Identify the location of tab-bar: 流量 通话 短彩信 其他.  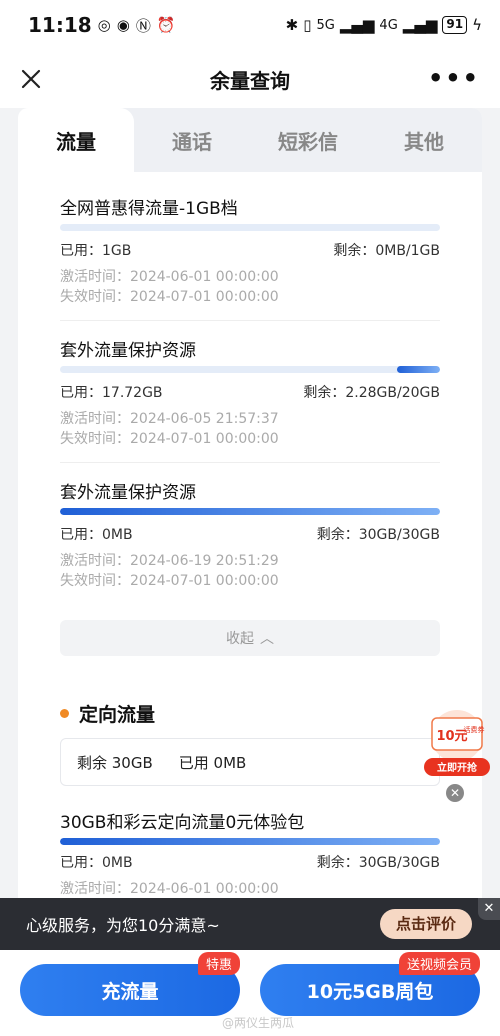
(250, 140).